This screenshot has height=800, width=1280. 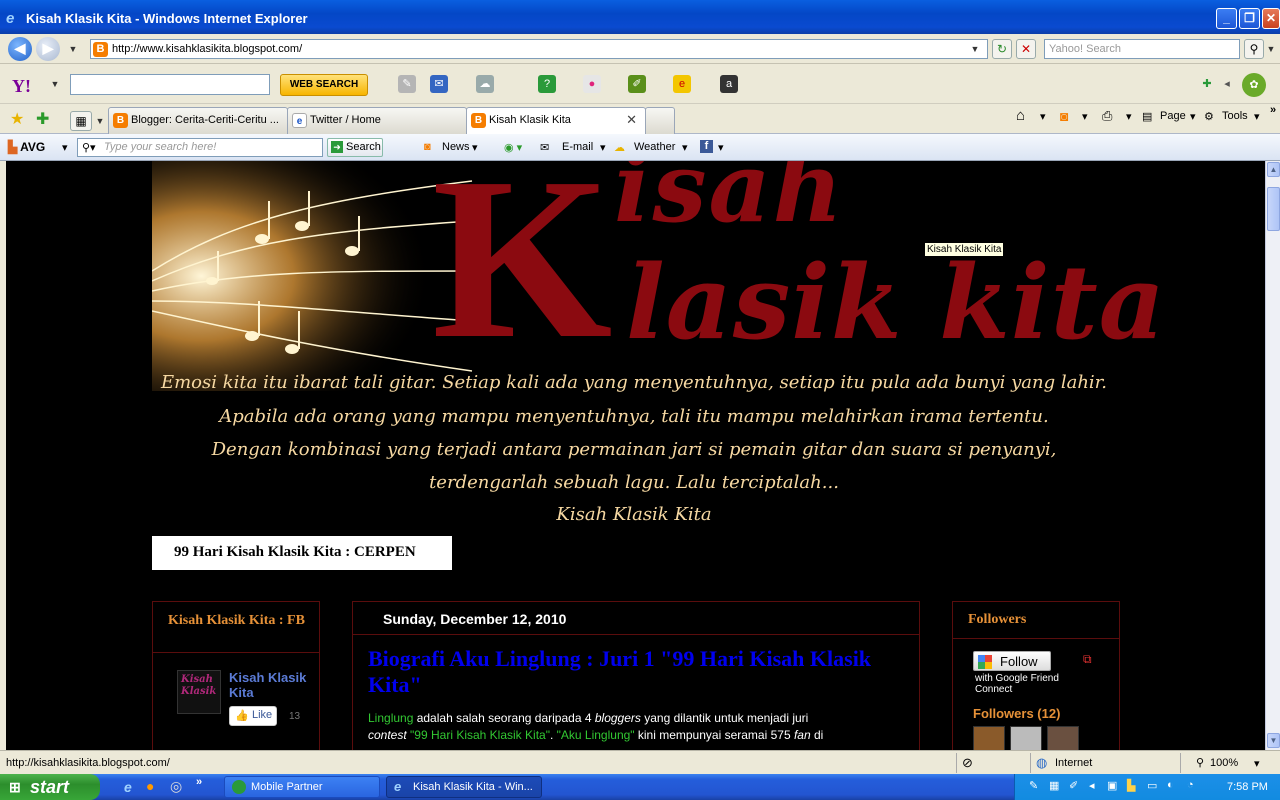 I want to click on new-tab-button, so click(x=660, y=120).